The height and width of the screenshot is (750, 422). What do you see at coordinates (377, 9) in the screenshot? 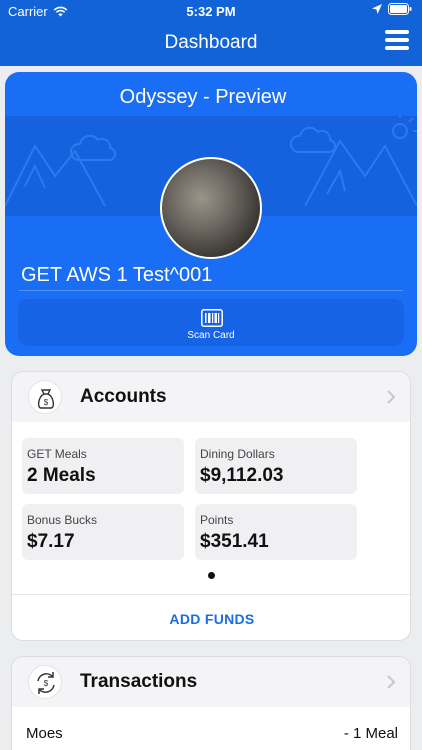
I see `location-arrow-icon` at bounding box center [377, 9].